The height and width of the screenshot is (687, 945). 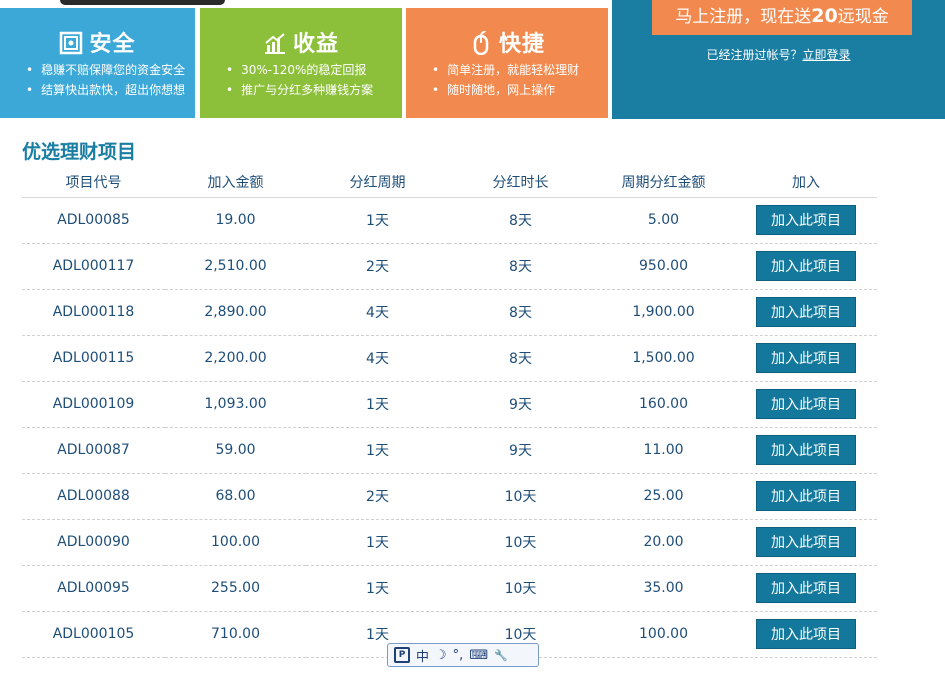 What do you see at coordinates (235, 358) in the screenshot?
I see `join-amount-cell: 2,200.00` at bounding box center [235, 358].